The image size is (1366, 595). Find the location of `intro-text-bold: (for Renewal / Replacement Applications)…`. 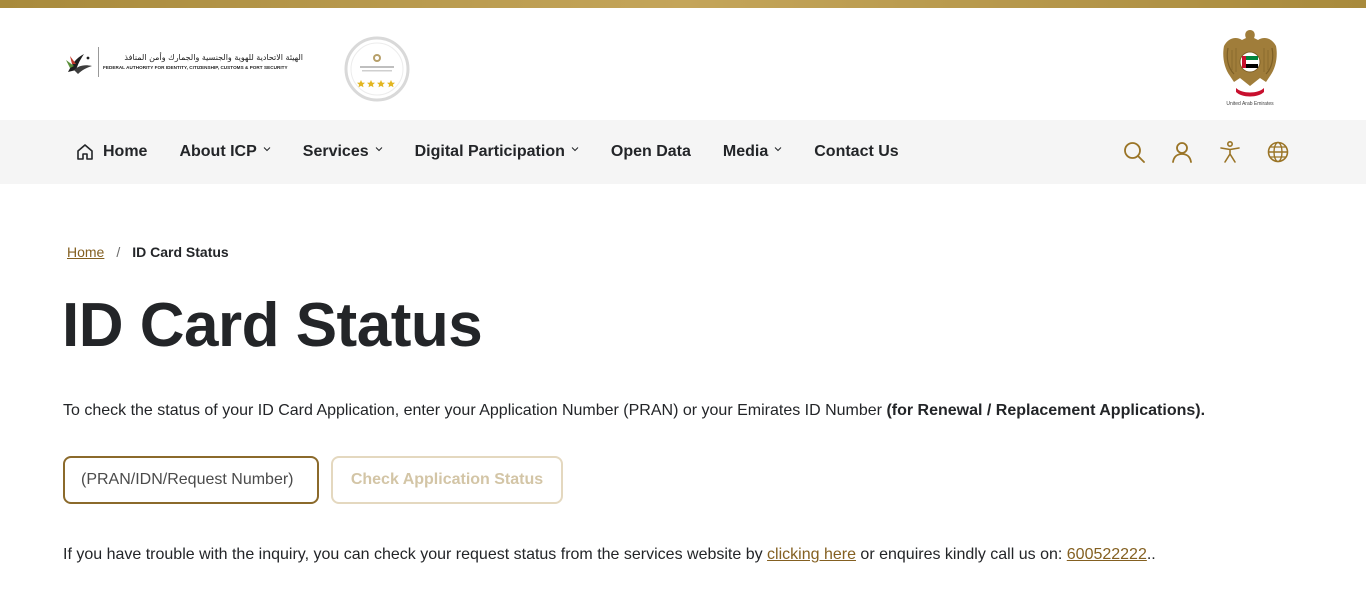

intro-text-bold: (for Renewal / Replacement Applications)… is located at coordinates (1046, 410).